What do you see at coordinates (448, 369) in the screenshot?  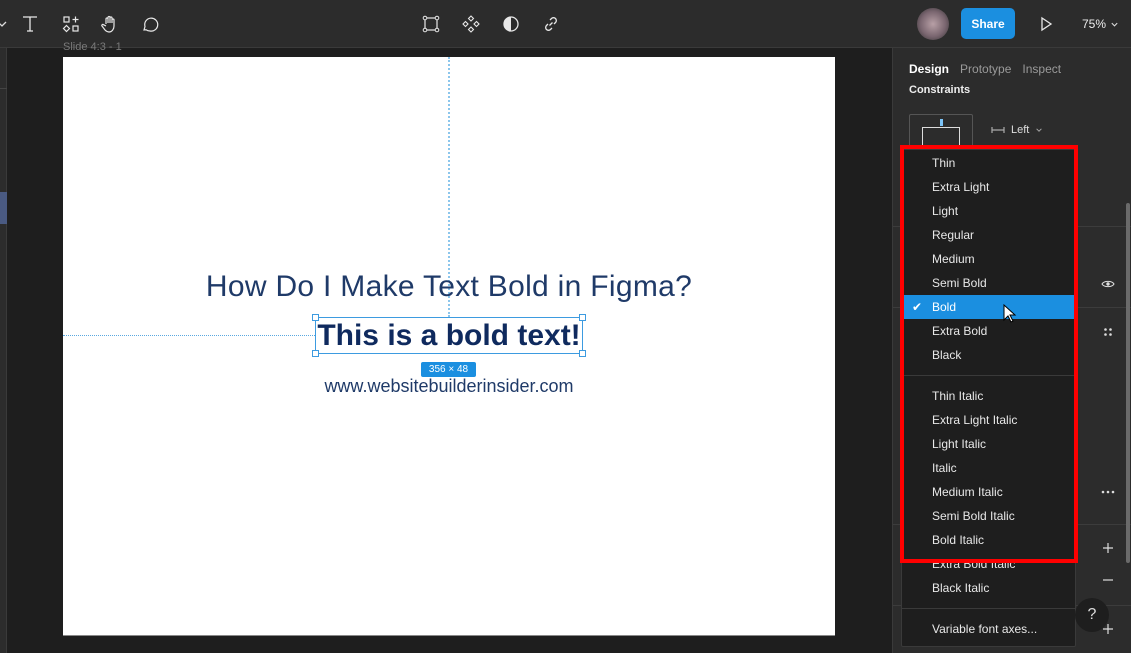 I see `dimension-badge: 356 × 48` at bounding box center [448, 369].